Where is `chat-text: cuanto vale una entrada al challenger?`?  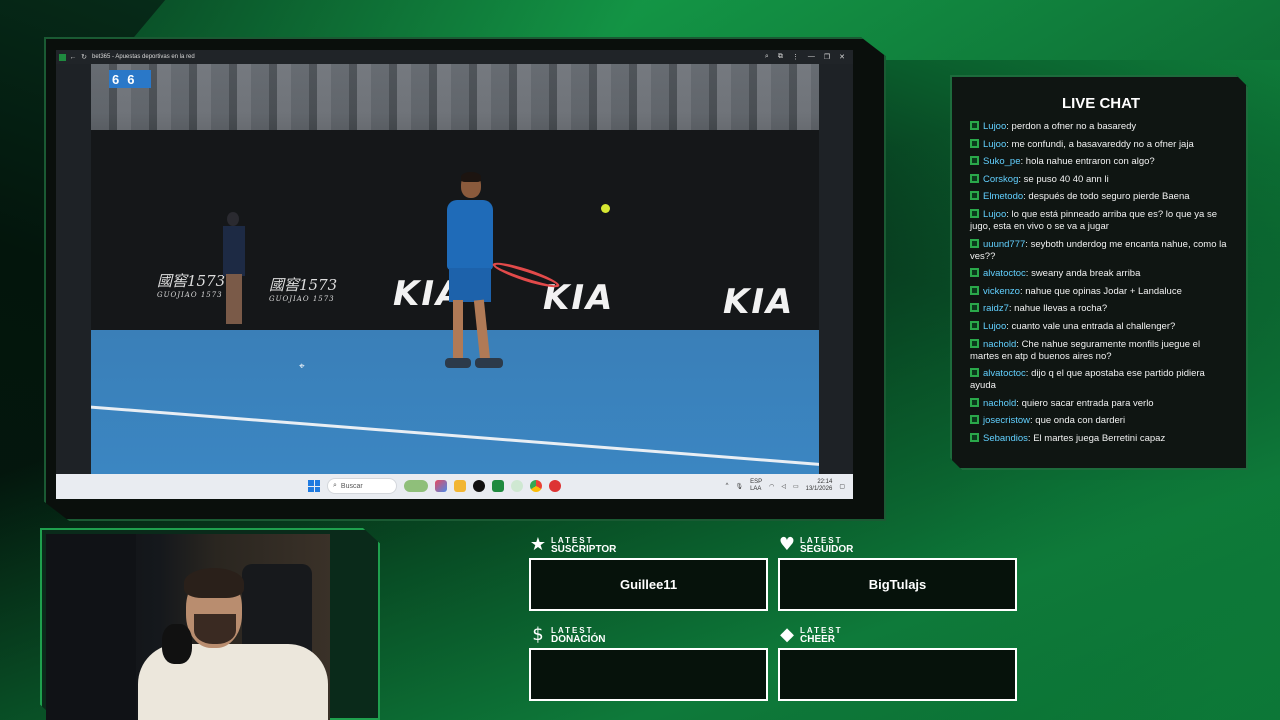
chat-text: cuanto vale una entrada al challenger? is located at coordinates (1093, 326).